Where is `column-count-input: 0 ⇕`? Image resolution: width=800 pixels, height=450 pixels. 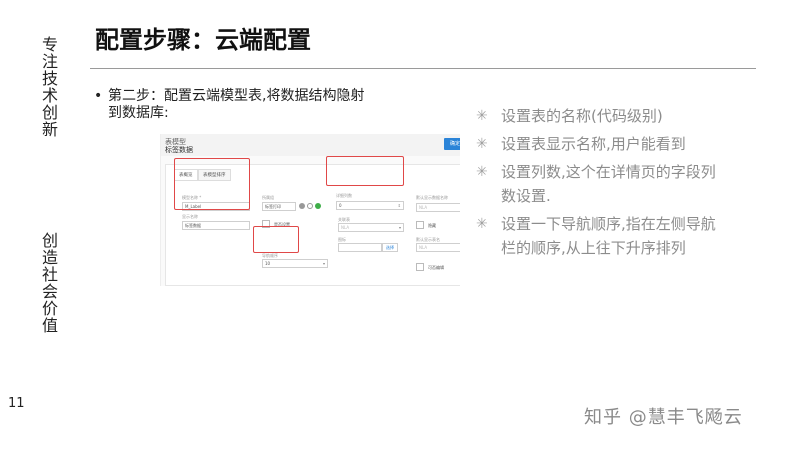 column-count-input: 0 ⇕ is located at coordinates (370, 205).